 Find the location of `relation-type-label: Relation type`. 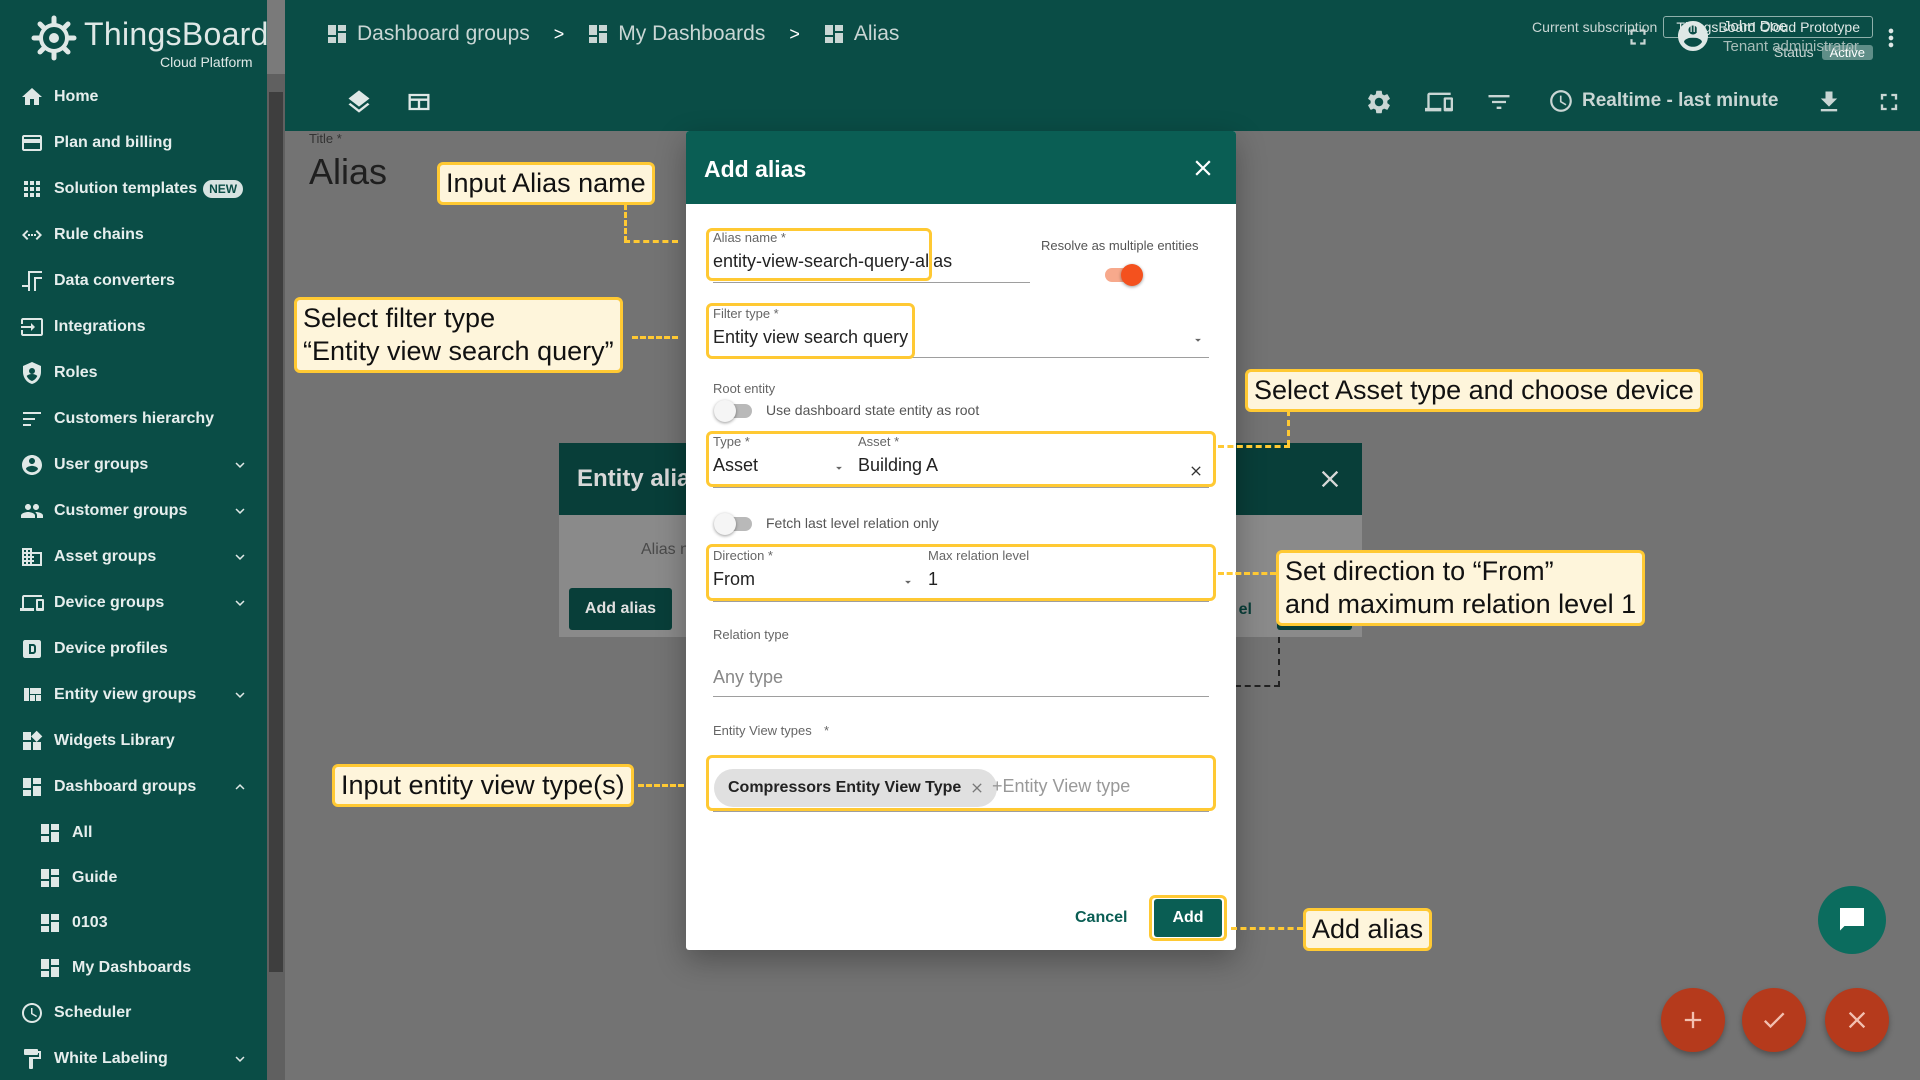

relation-type-label: Relation type is located at coordinates (751, 634).